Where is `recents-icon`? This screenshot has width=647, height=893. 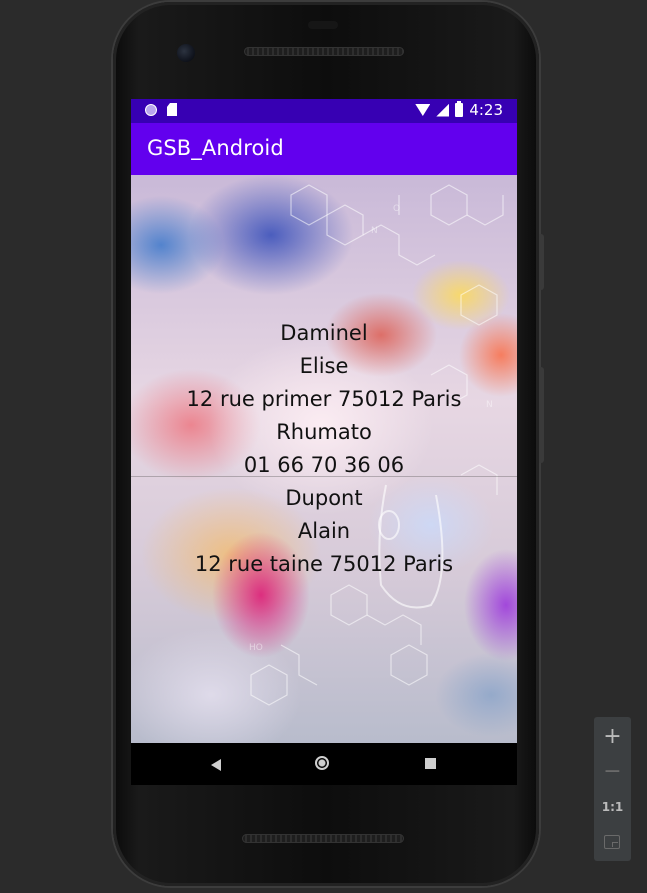 recents-icon is located at coordinates (430, 763).